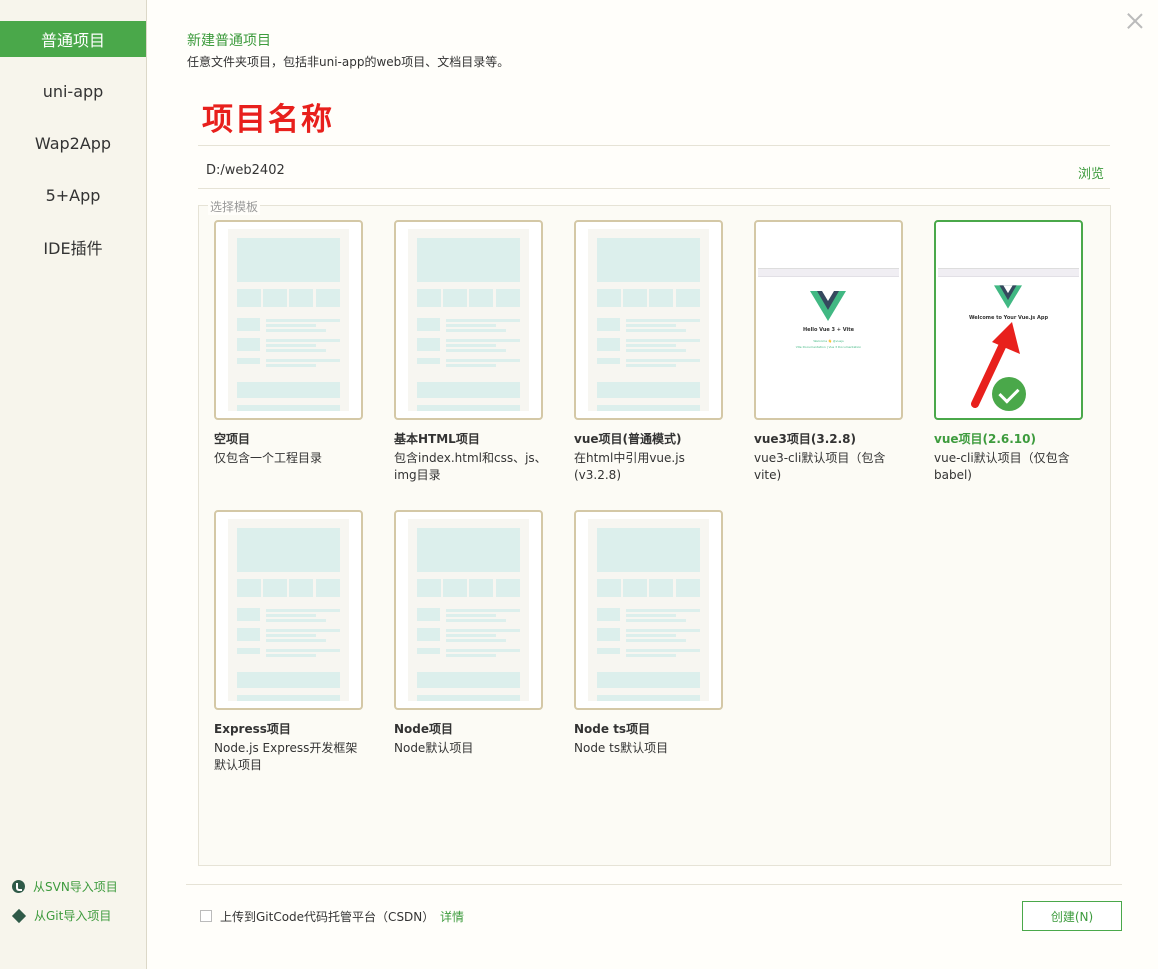  Describe the element at coordinates (820, 466) in the screenshot. I see `template-desc-vue3: vue3-cli默认项目（包含vite)` at that location.